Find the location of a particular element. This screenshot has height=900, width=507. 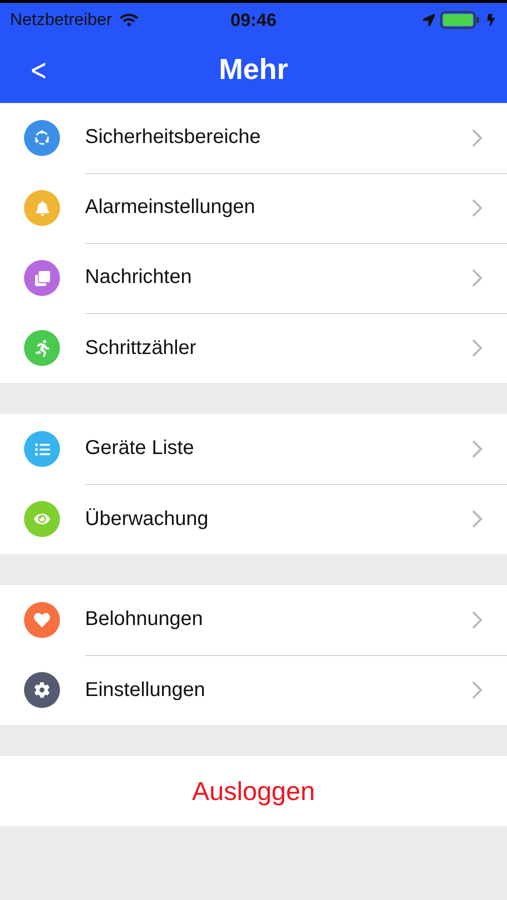

logout-button: Ausloggen is located at coordinates (253, 791).